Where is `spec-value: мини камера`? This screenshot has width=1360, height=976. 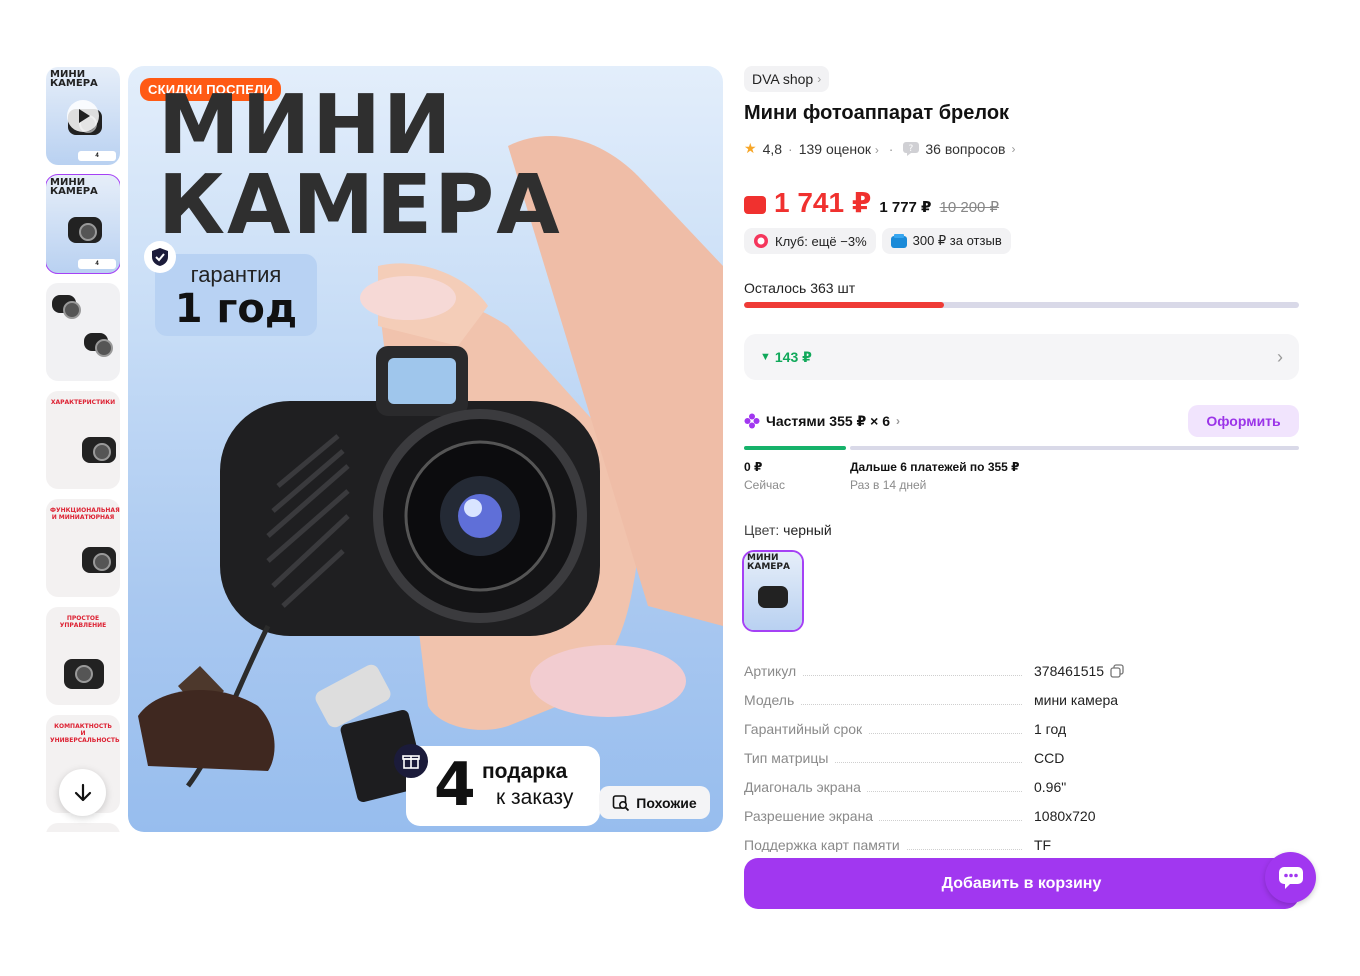
spec-value: мини камера is located at coordinates (1076, 699).